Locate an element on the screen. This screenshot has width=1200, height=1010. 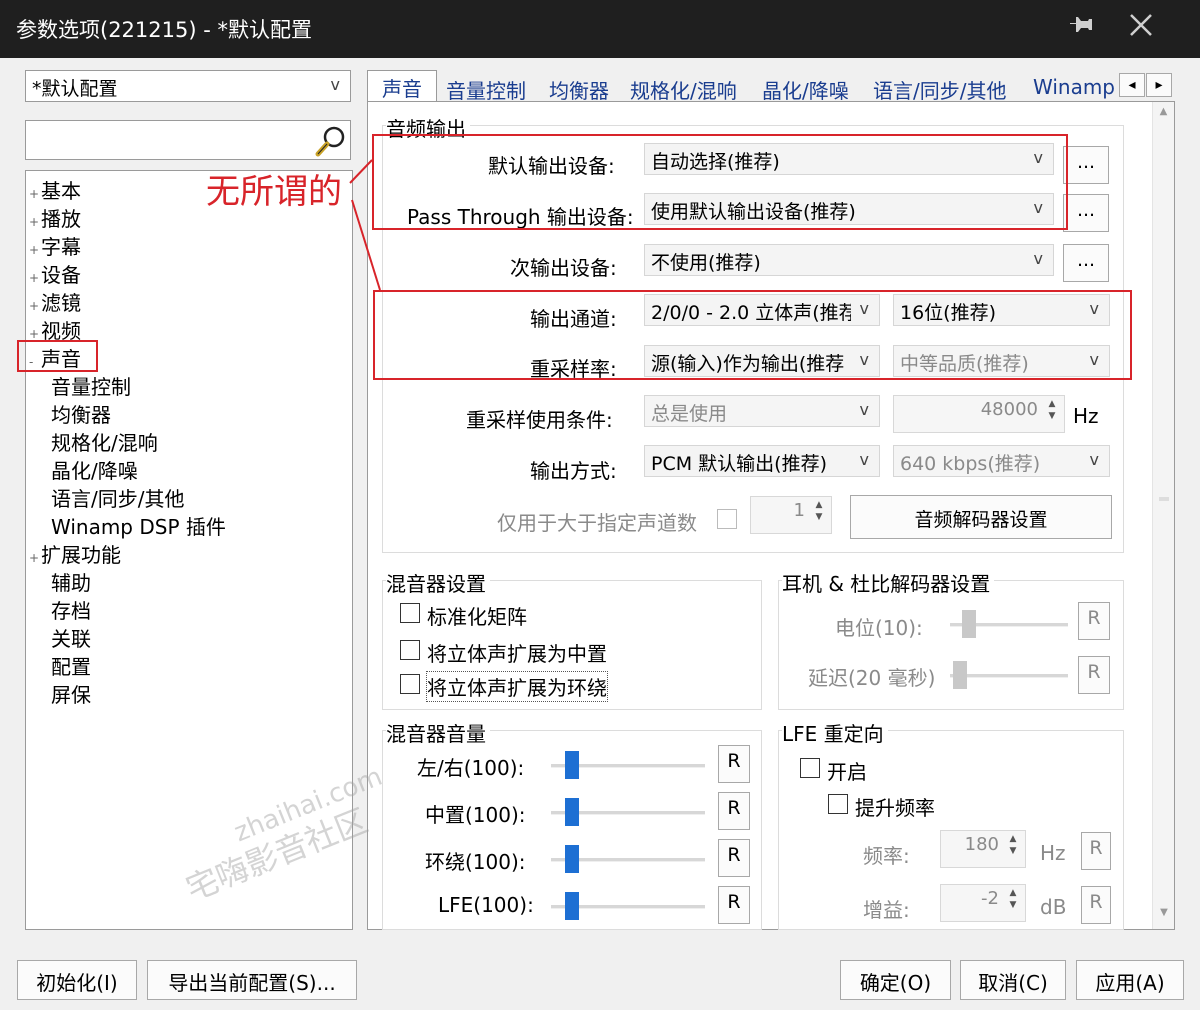
mixer-volume-label: 环绕(100): is located at coordinates (475, 862).